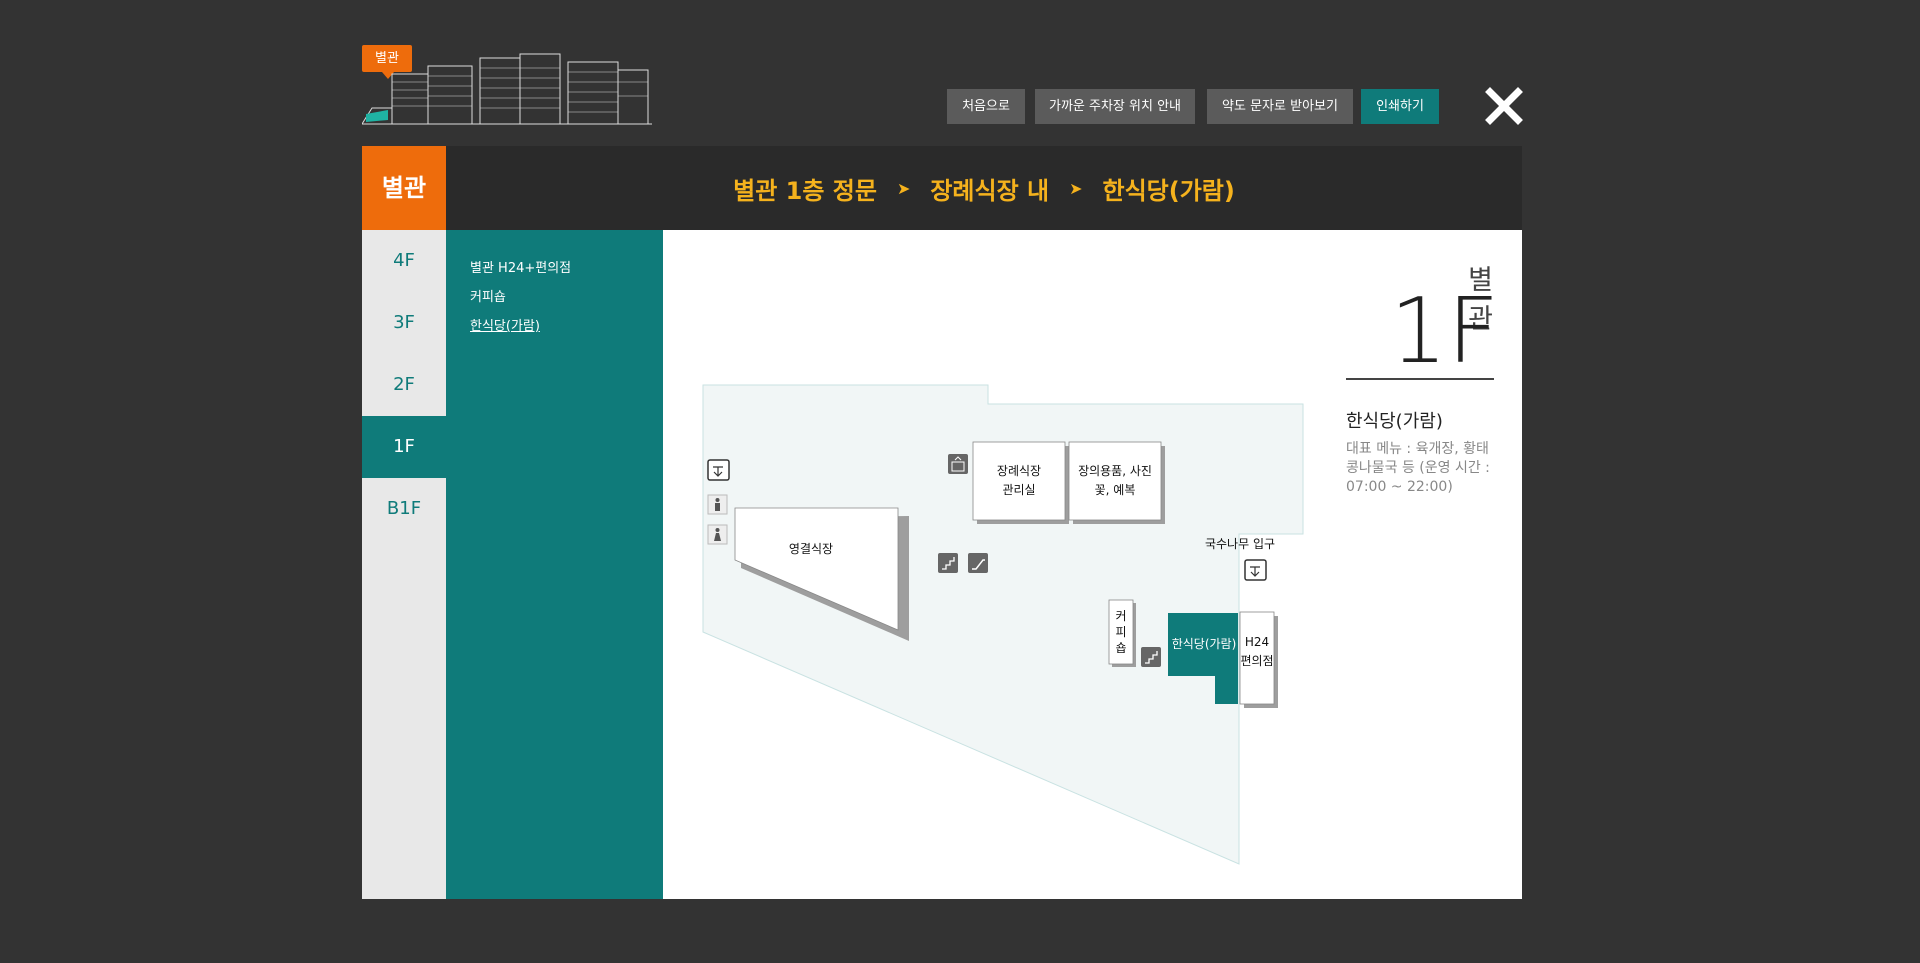 This screenshot has width=1920, height=963. Describe the element at coordinates (717, 534) in the screenshot. I see `female-restroom-icon` at that location.